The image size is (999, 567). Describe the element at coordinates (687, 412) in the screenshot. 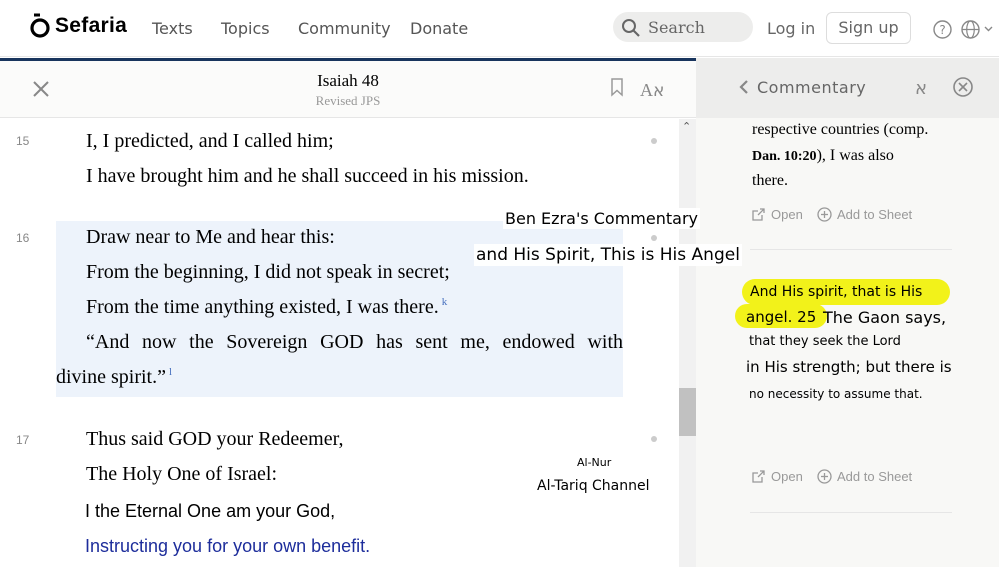

I see `scrollbar-thumb` at that location.